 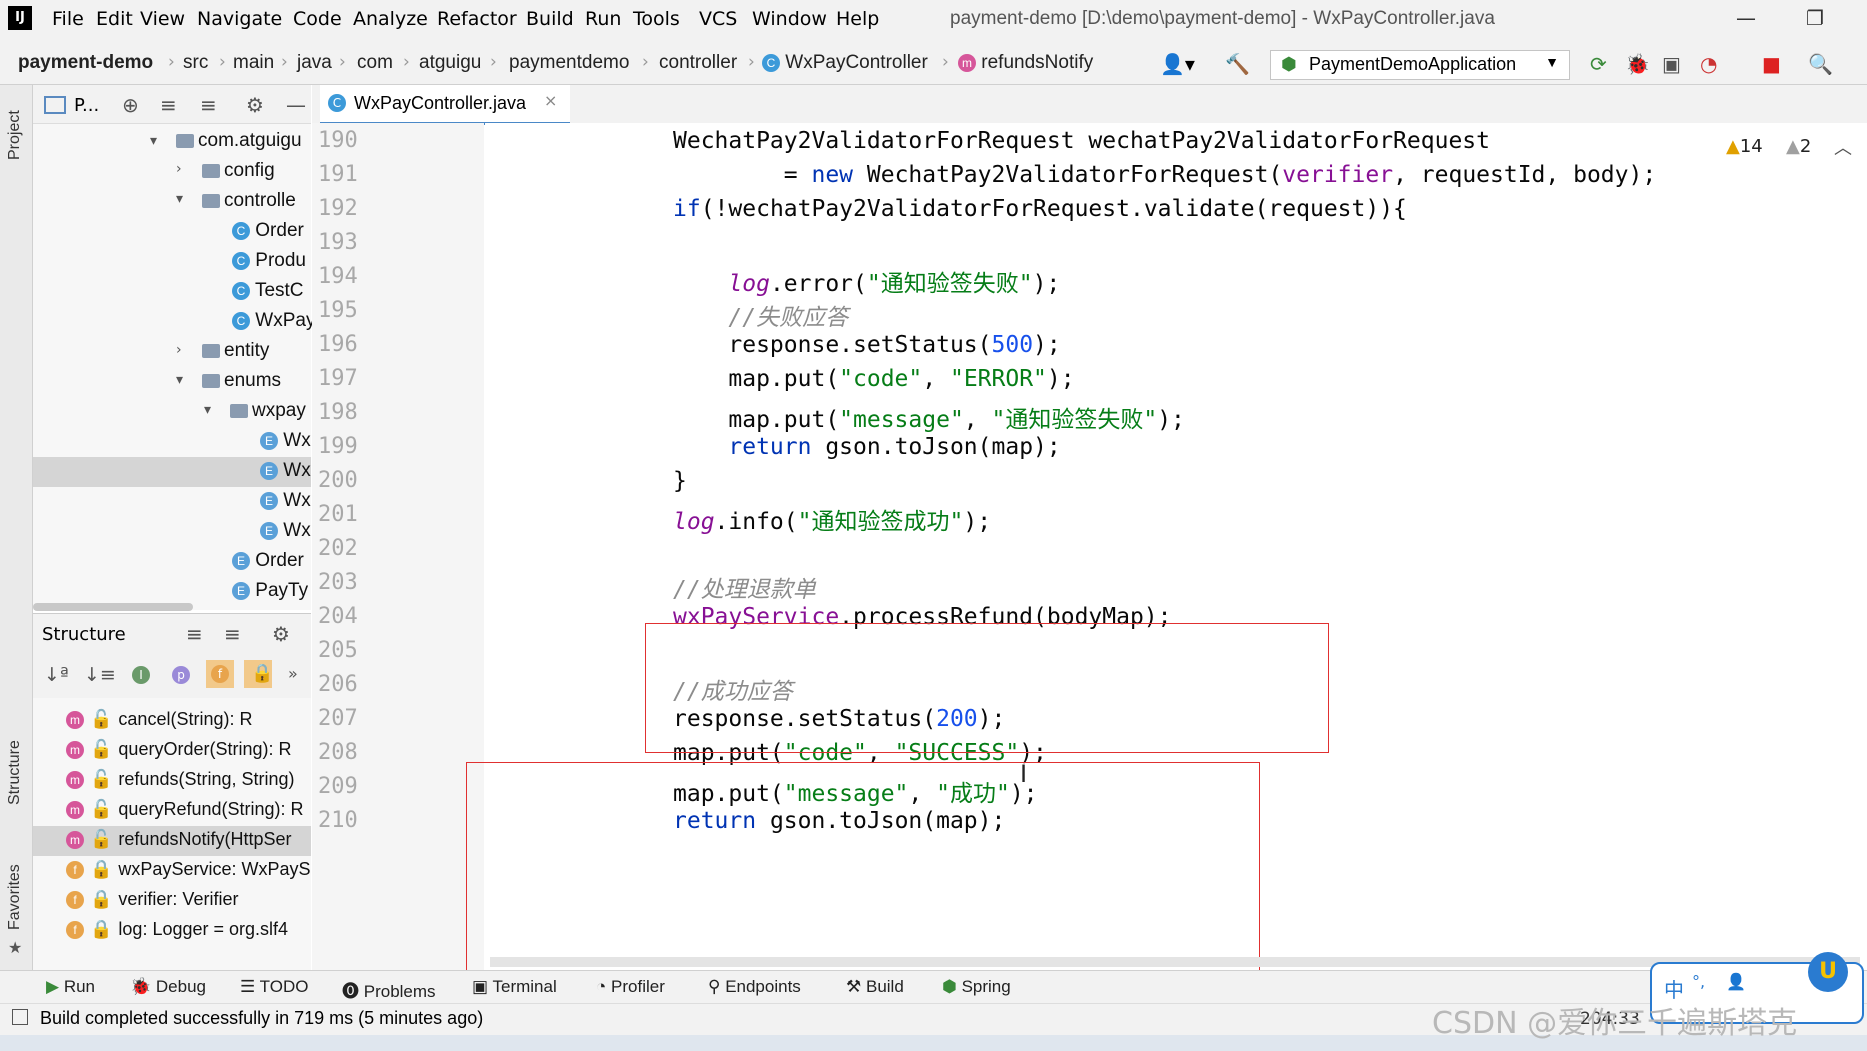 What do you see at coordinates (857, 19) in the screenshot?
I see `menu-help: Help` at bounding box center [857, 19].